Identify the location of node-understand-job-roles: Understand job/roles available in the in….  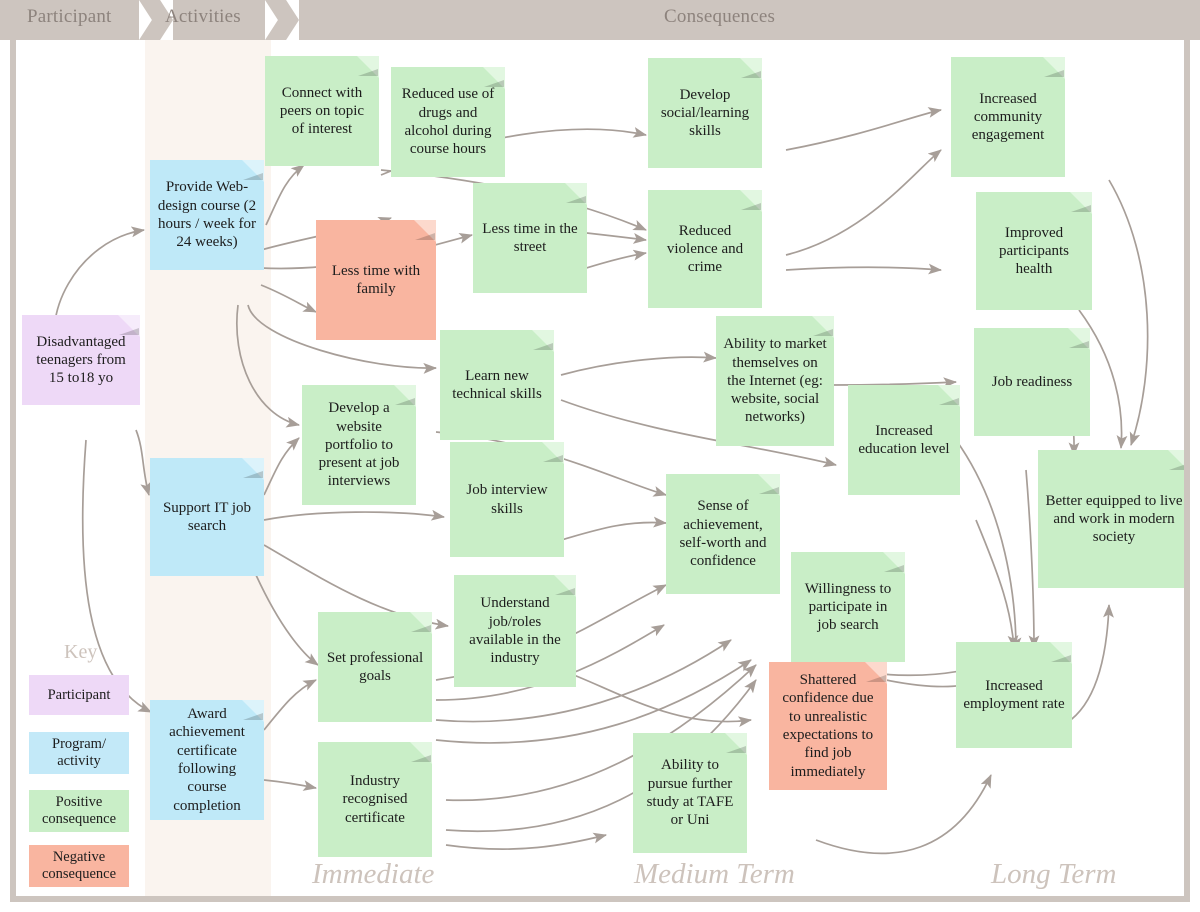
(515, 631).